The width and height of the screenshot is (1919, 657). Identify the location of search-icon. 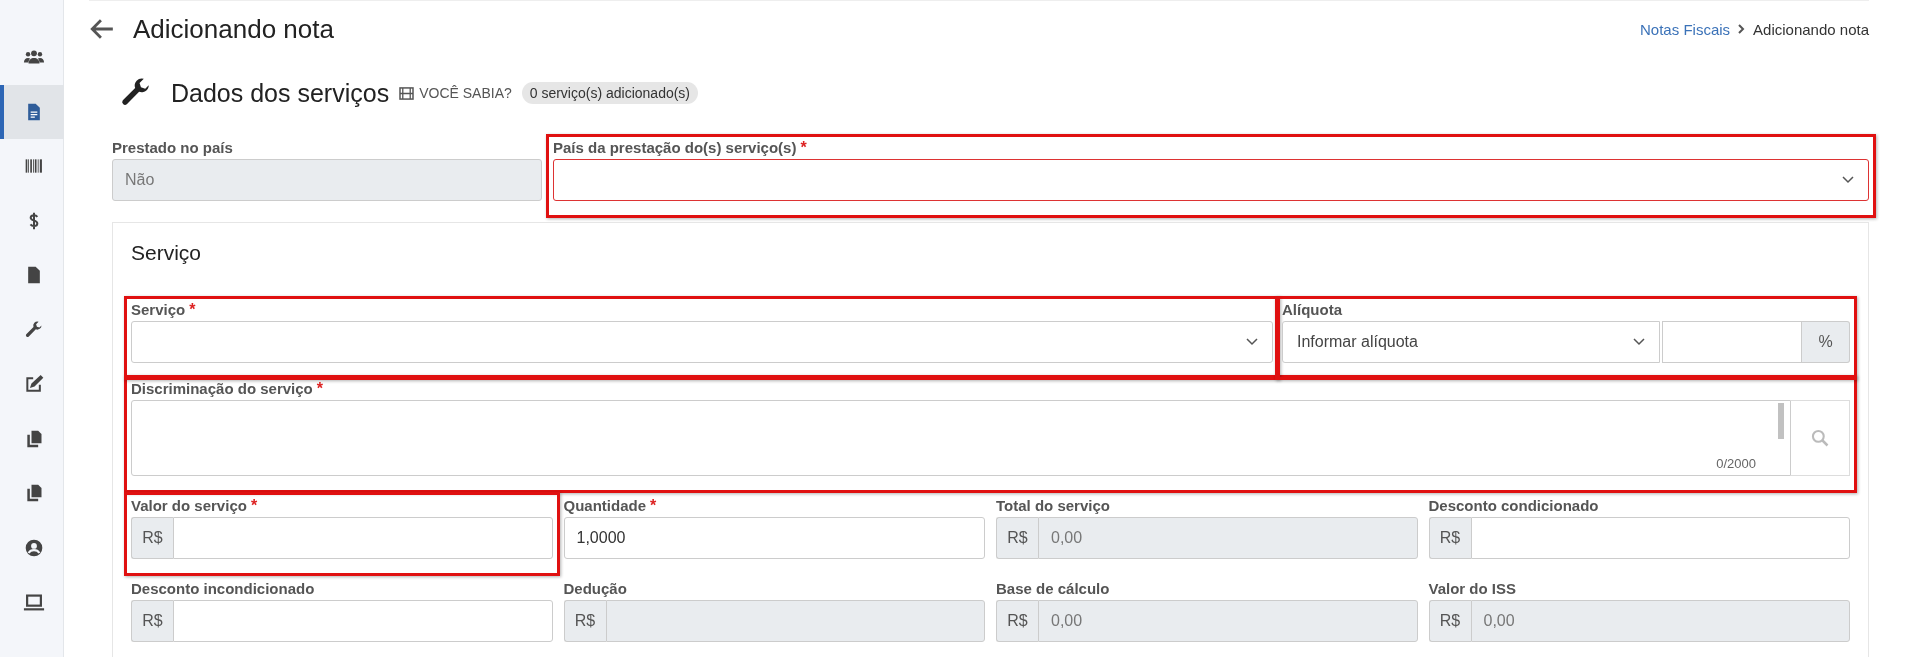
(1820, 438).